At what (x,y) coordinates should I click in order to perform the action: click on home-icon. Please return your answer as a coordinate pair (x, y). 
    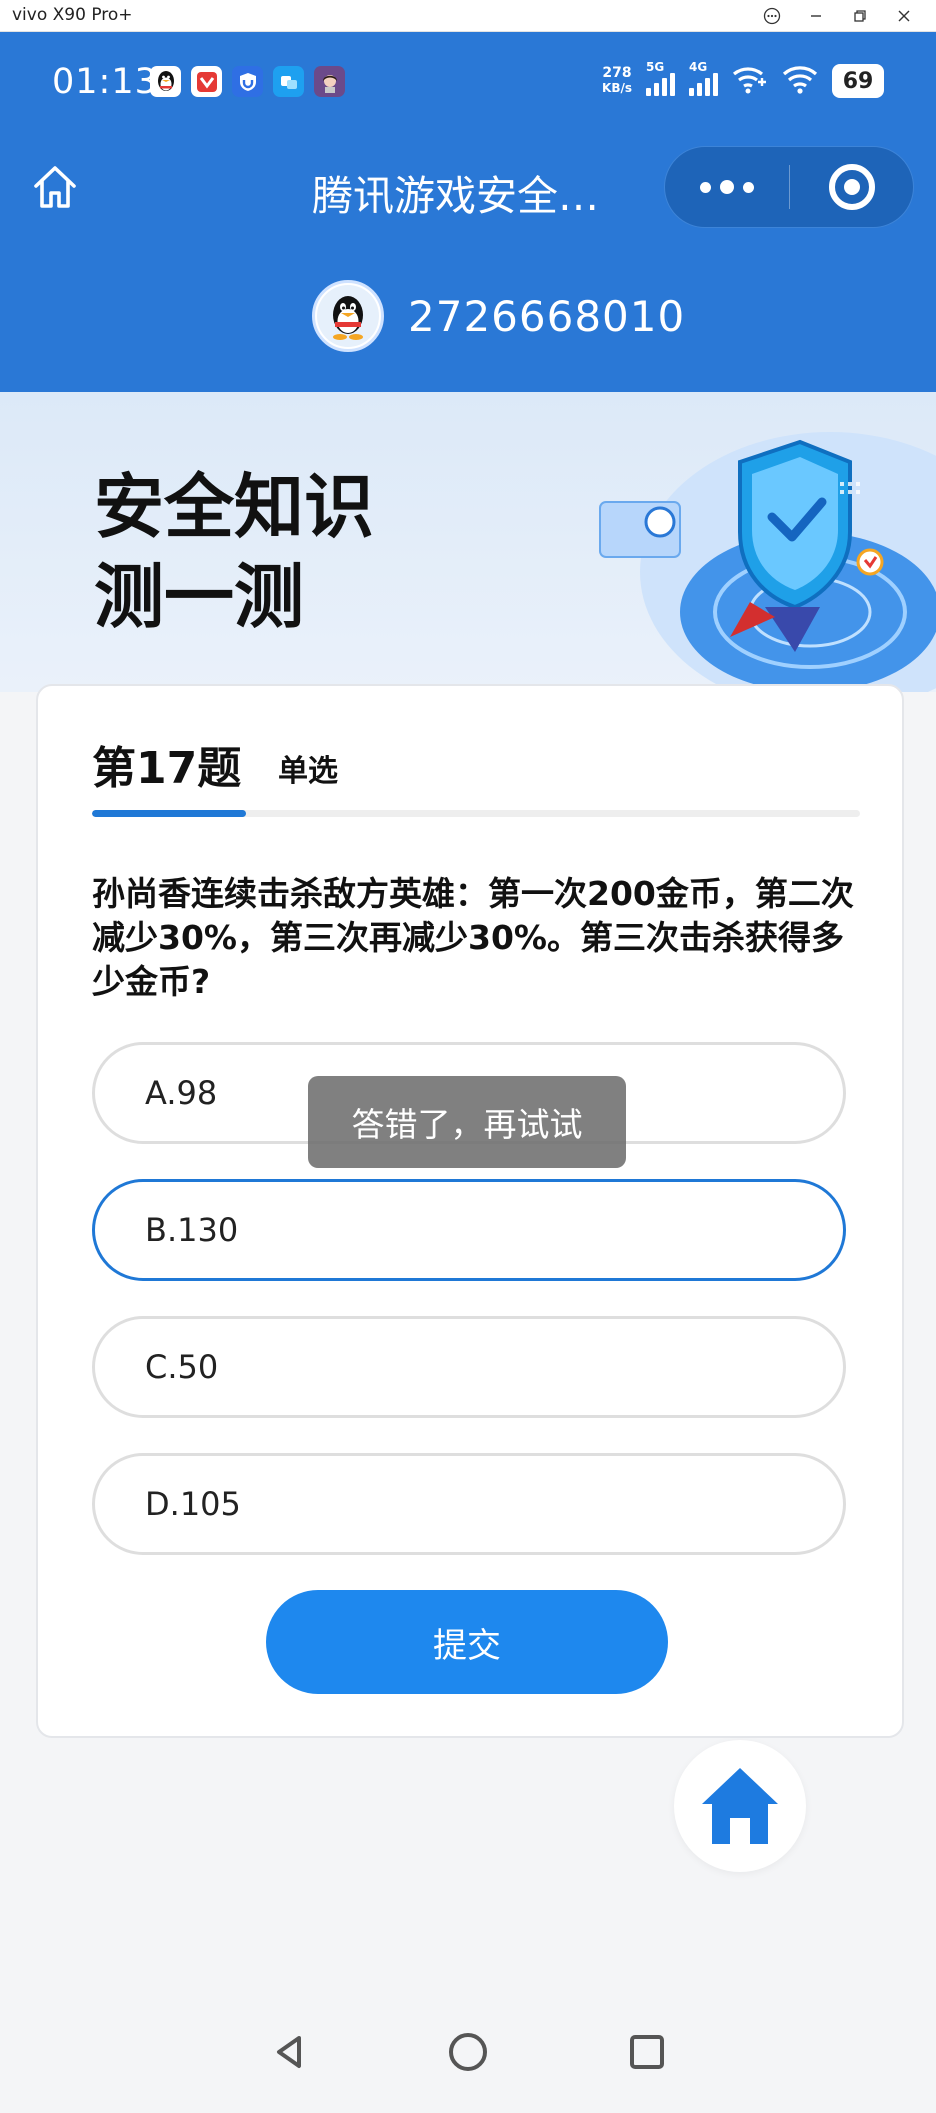
    Looking at the image, I should click on (740, 1806).